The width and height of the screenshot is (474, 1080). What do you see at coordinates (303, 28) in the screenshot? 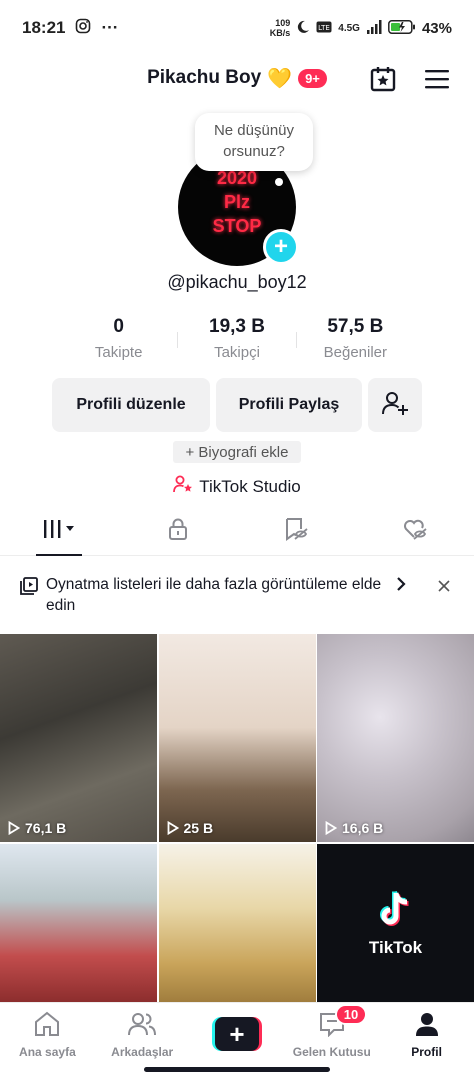
I see `moon-icon` at bounding box center [303, 28].